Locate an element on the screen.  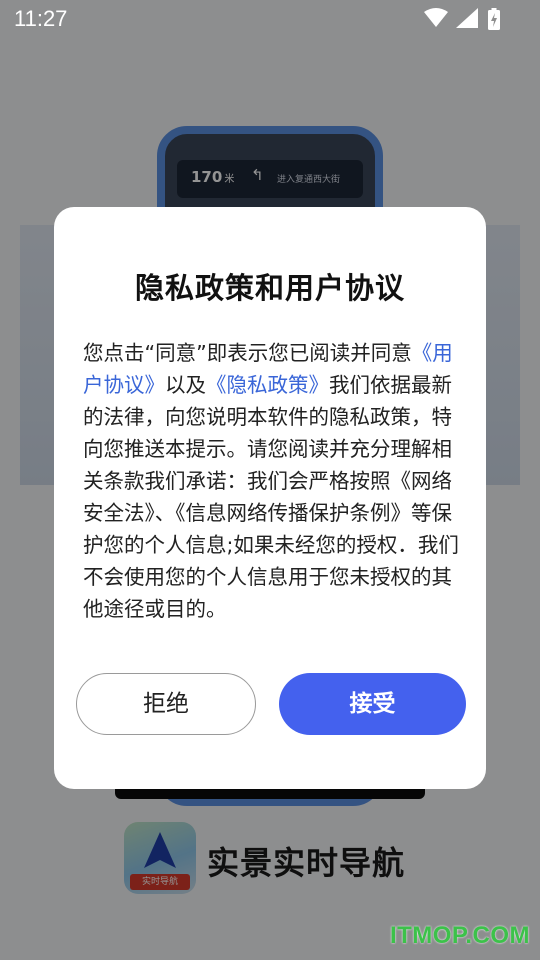
watermark: ITMOP.COM is located at coordinates (459, 935).